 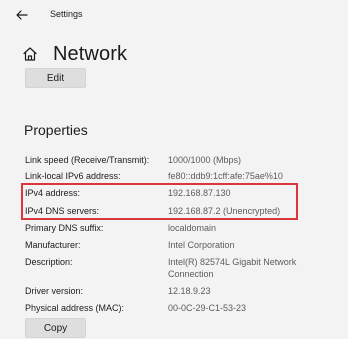 What do you see at coordinates (192, 228) in the screenshot?
I see `property-value: localdomain` at bounding box center [192, 228].